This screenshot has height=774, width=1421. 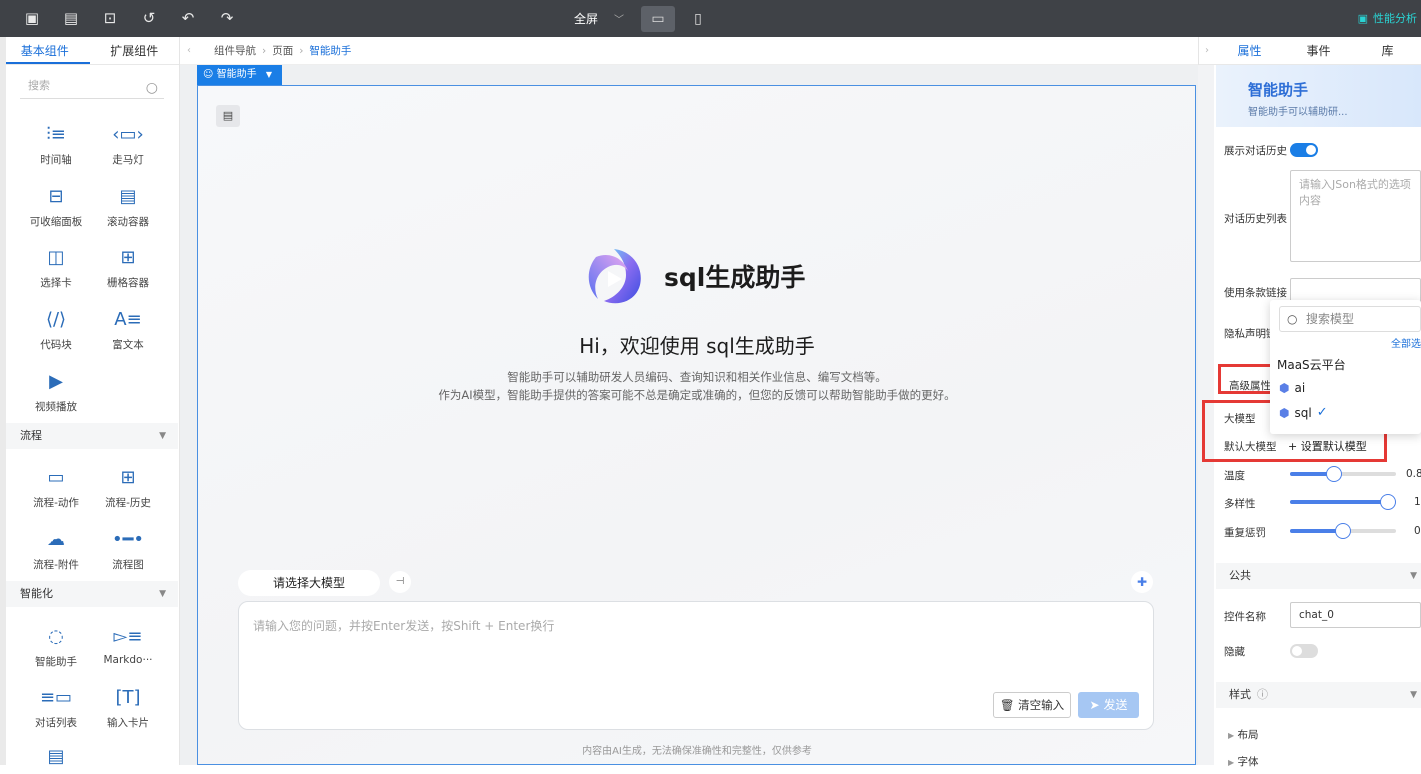 I want to click on hidden-label: 隐藏, so click(x=1234, y=652).